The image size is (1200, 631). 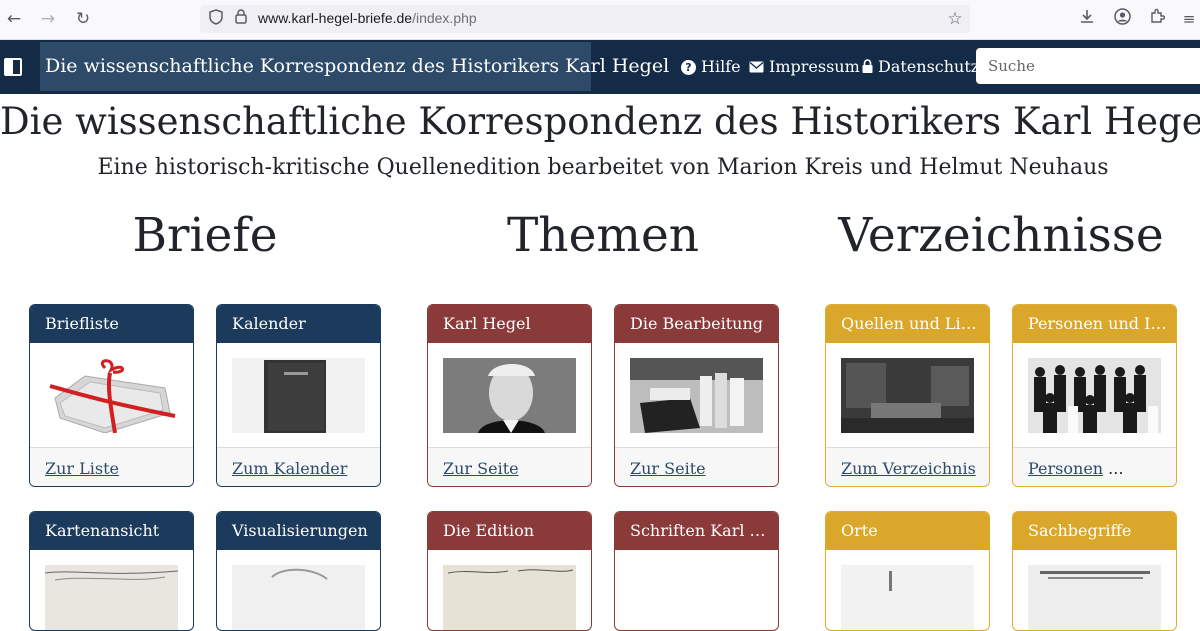 I want to click on card-die-bearbeitung: Die Bearbeitung Zur Seite, so click(x=696, y=395).